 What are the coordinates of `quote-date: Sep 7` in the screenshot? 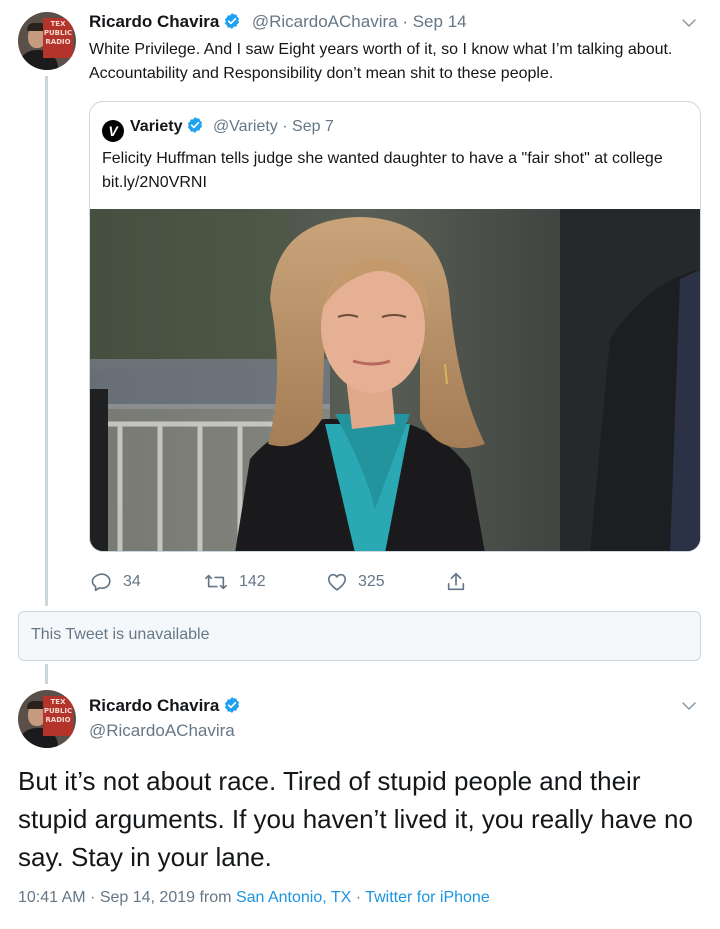 It's located at (313, 126).